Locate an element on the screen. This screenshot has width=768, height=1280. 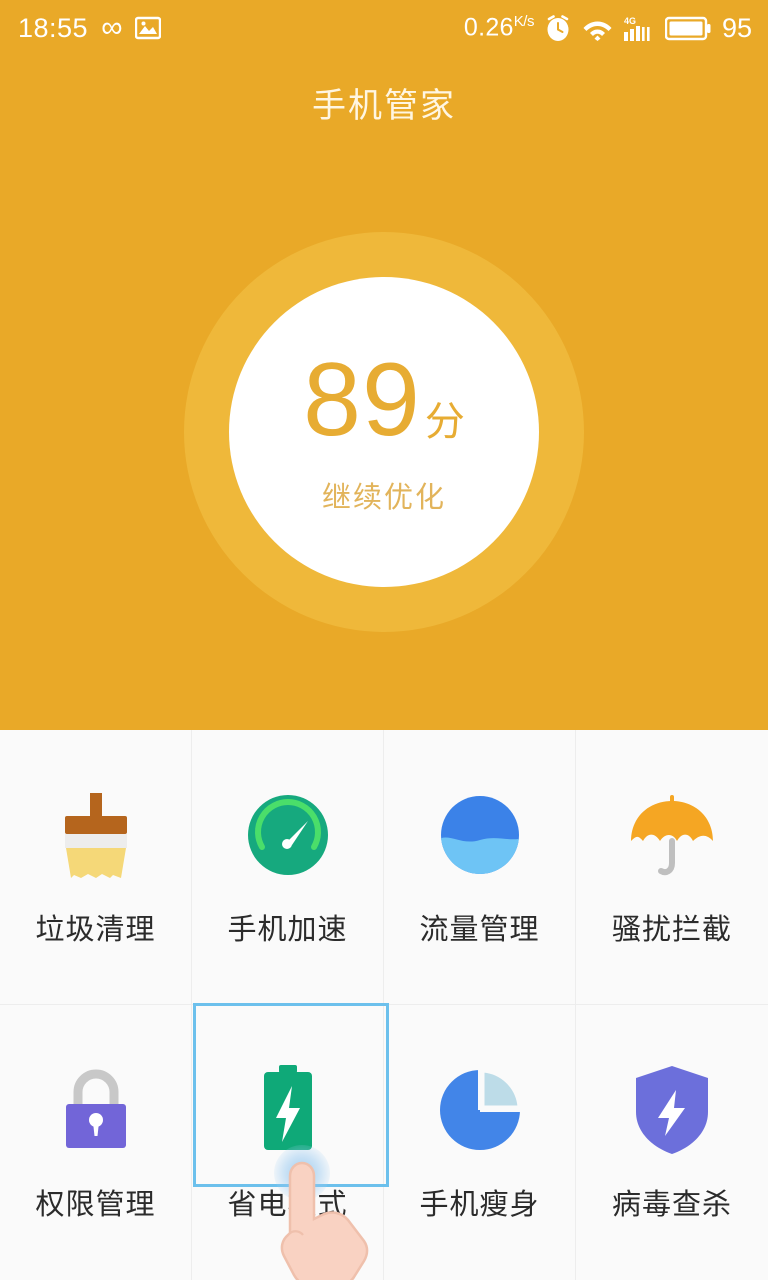
grid-item-label: 流量管理 is located at coordinates (479, 930).